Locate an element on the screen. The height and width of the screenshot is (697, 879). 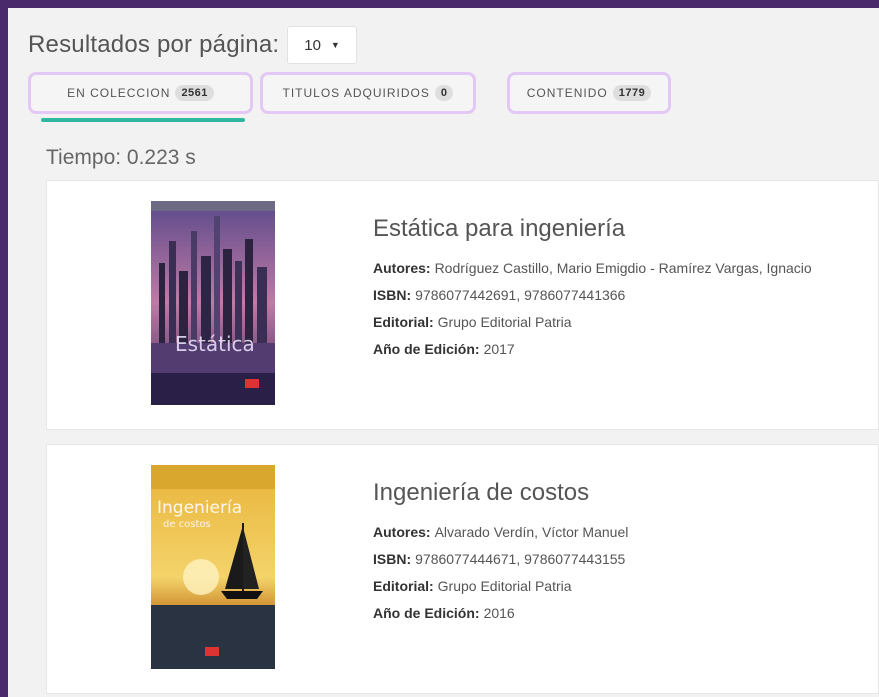
book-title: Ingeniería de costos is located at coordinates (500, 493).